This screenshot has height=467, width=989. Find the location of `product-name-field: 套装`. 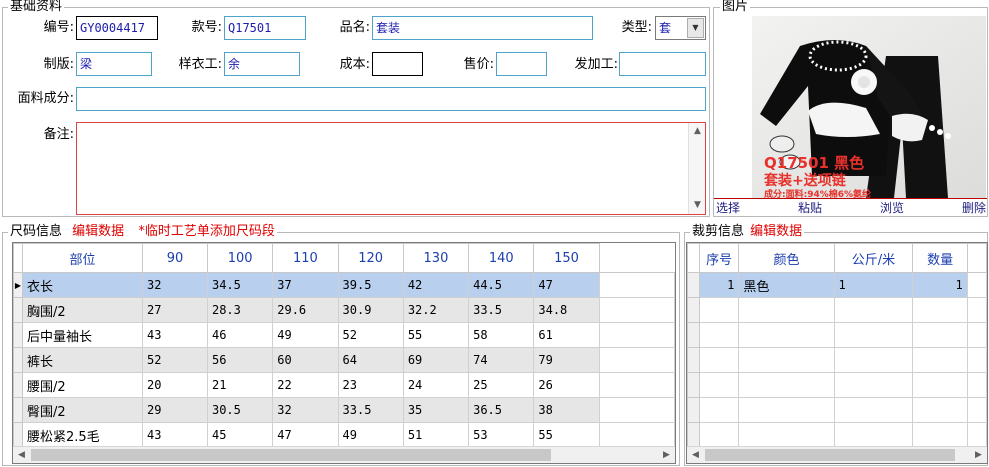

product-name-field: 套装 is located at coordinates (482, 28).